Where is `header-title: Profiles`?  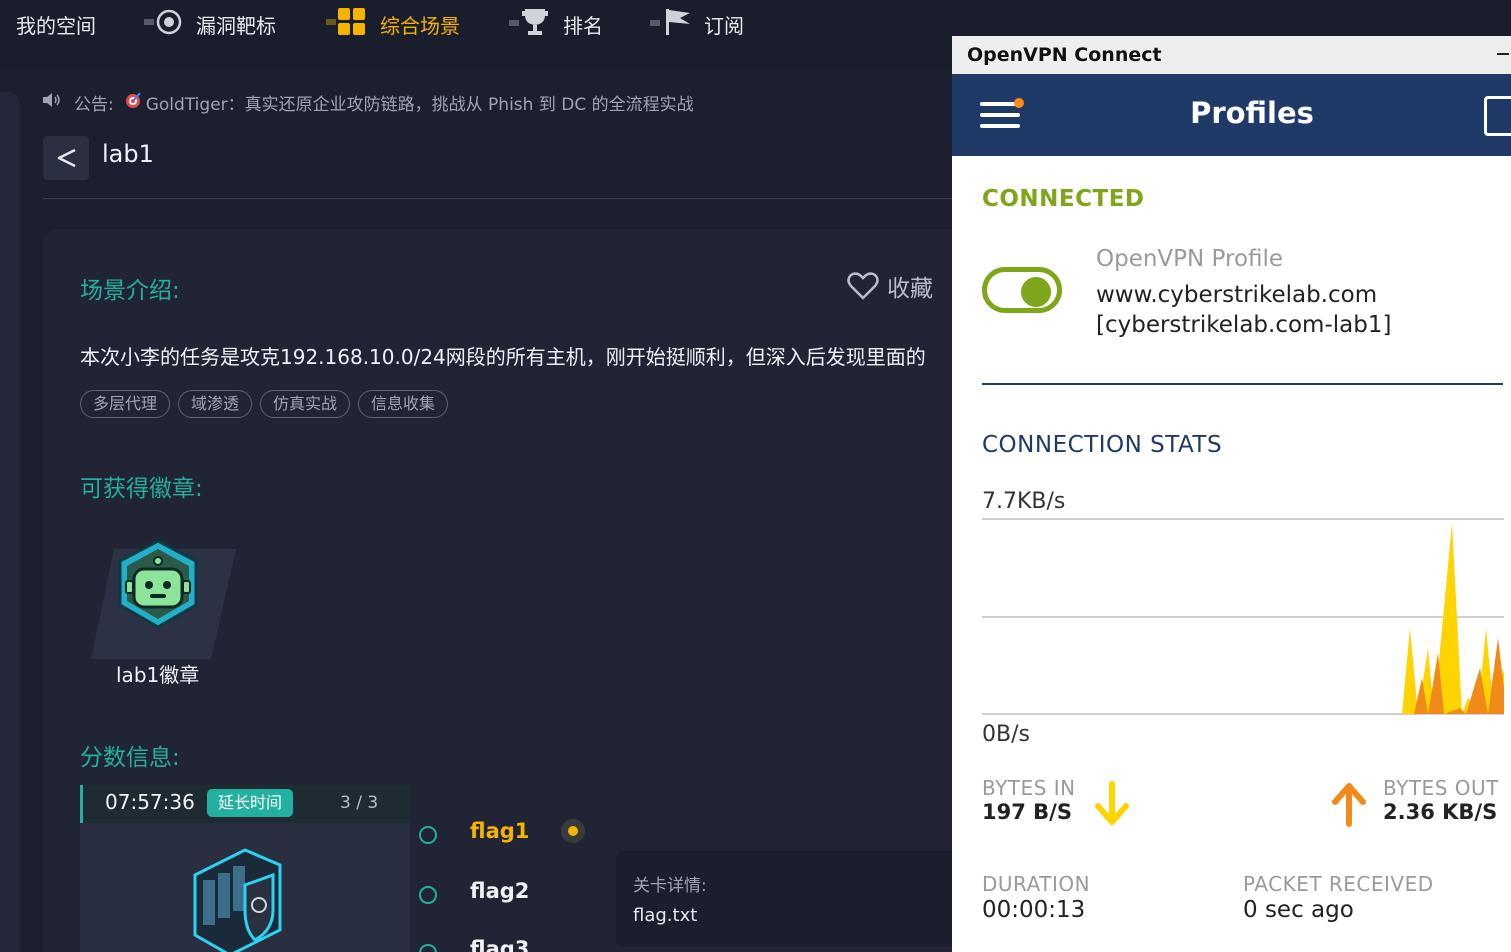
header-title: Profiles is located at coordinates (1252, 113).